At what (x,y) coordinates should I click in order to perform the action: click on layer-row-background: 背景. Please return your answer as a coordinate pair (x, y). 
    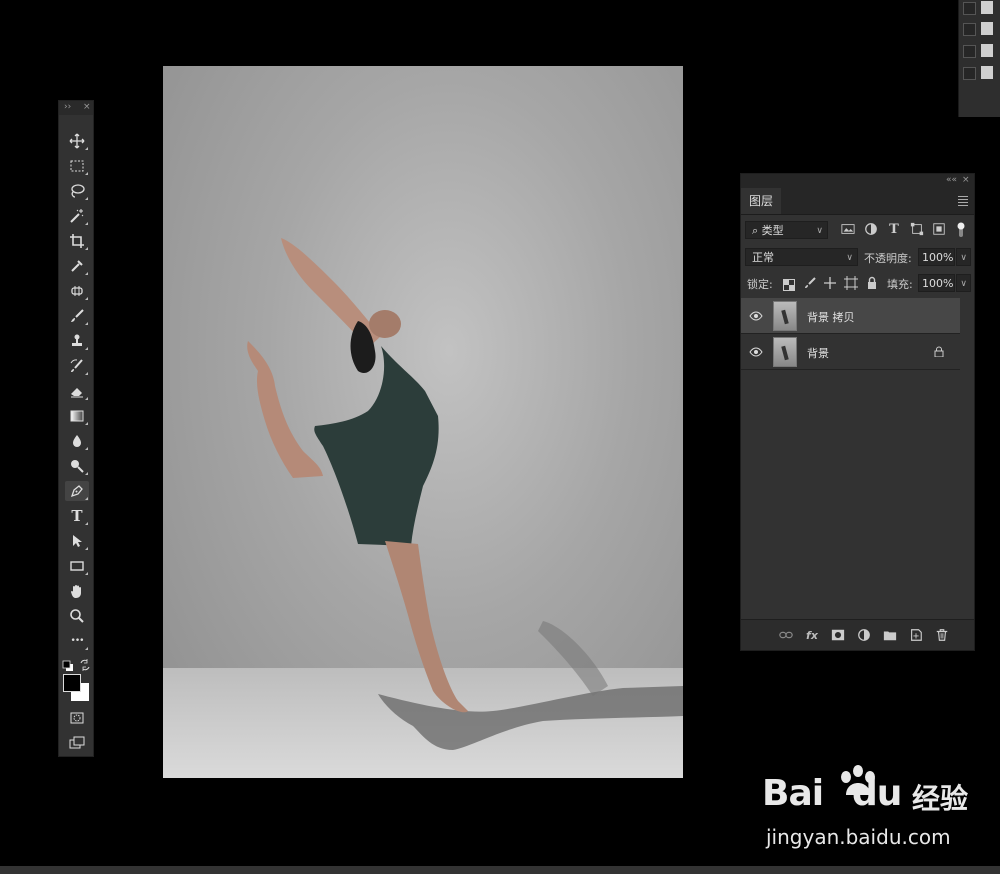
    Looking at the image, I should click on (850, 352).